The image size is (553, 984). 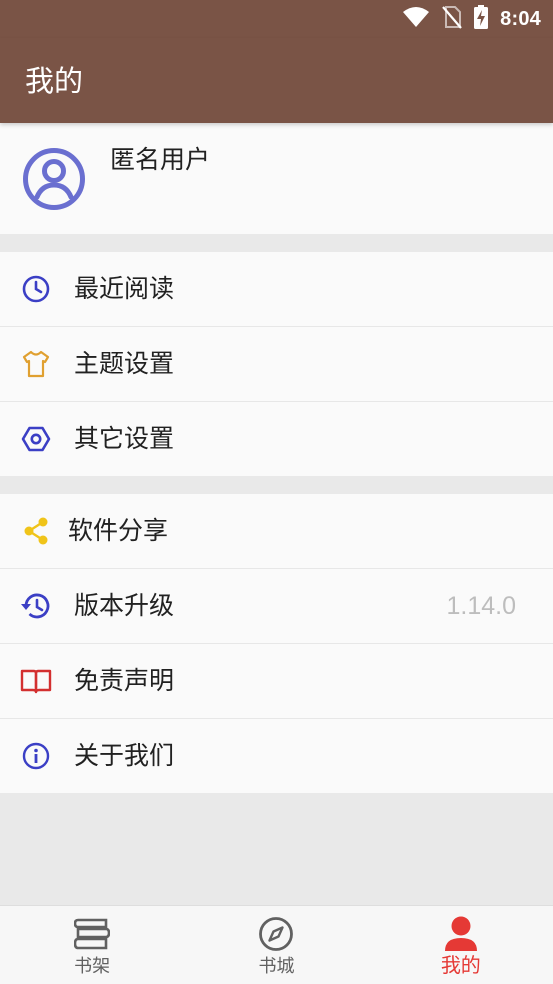 I want to click on tab-mine: 我的, so click(x=461, y=945).